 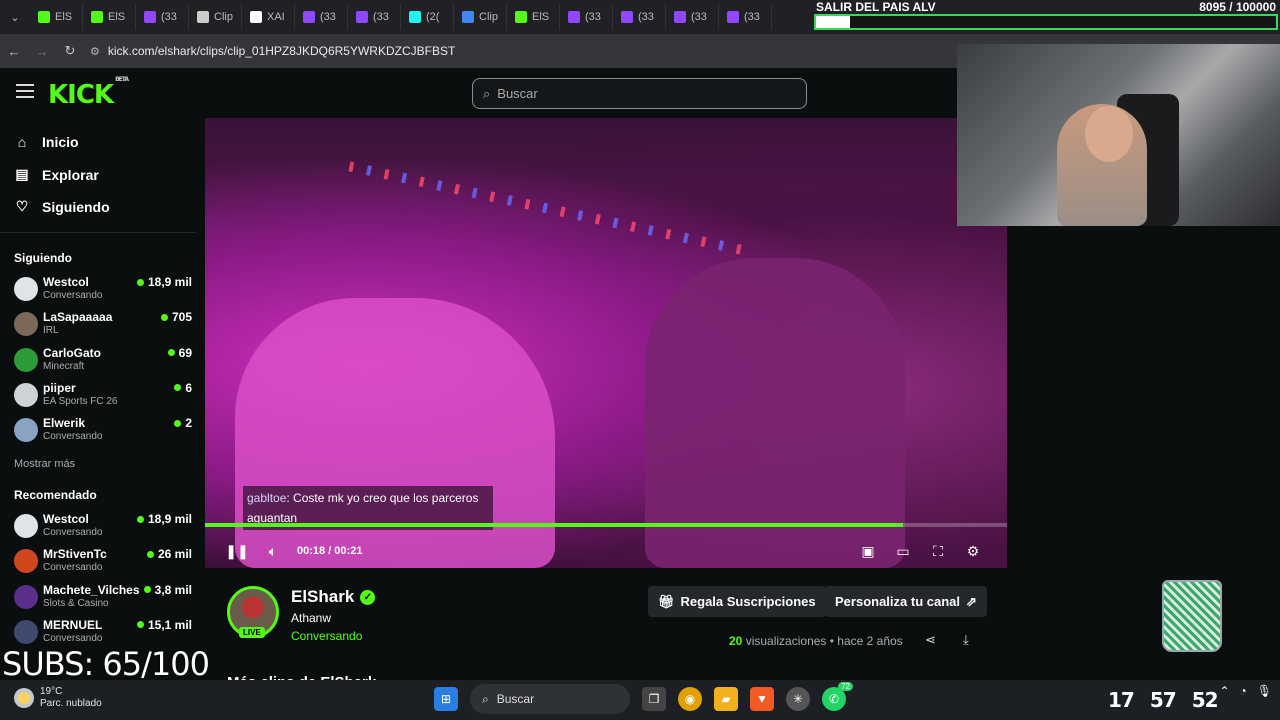 What do you see at coordinates (44, 464) in the screenshot?
I see `show-more-link: Mostrar más` at bounding box center [44, 464].